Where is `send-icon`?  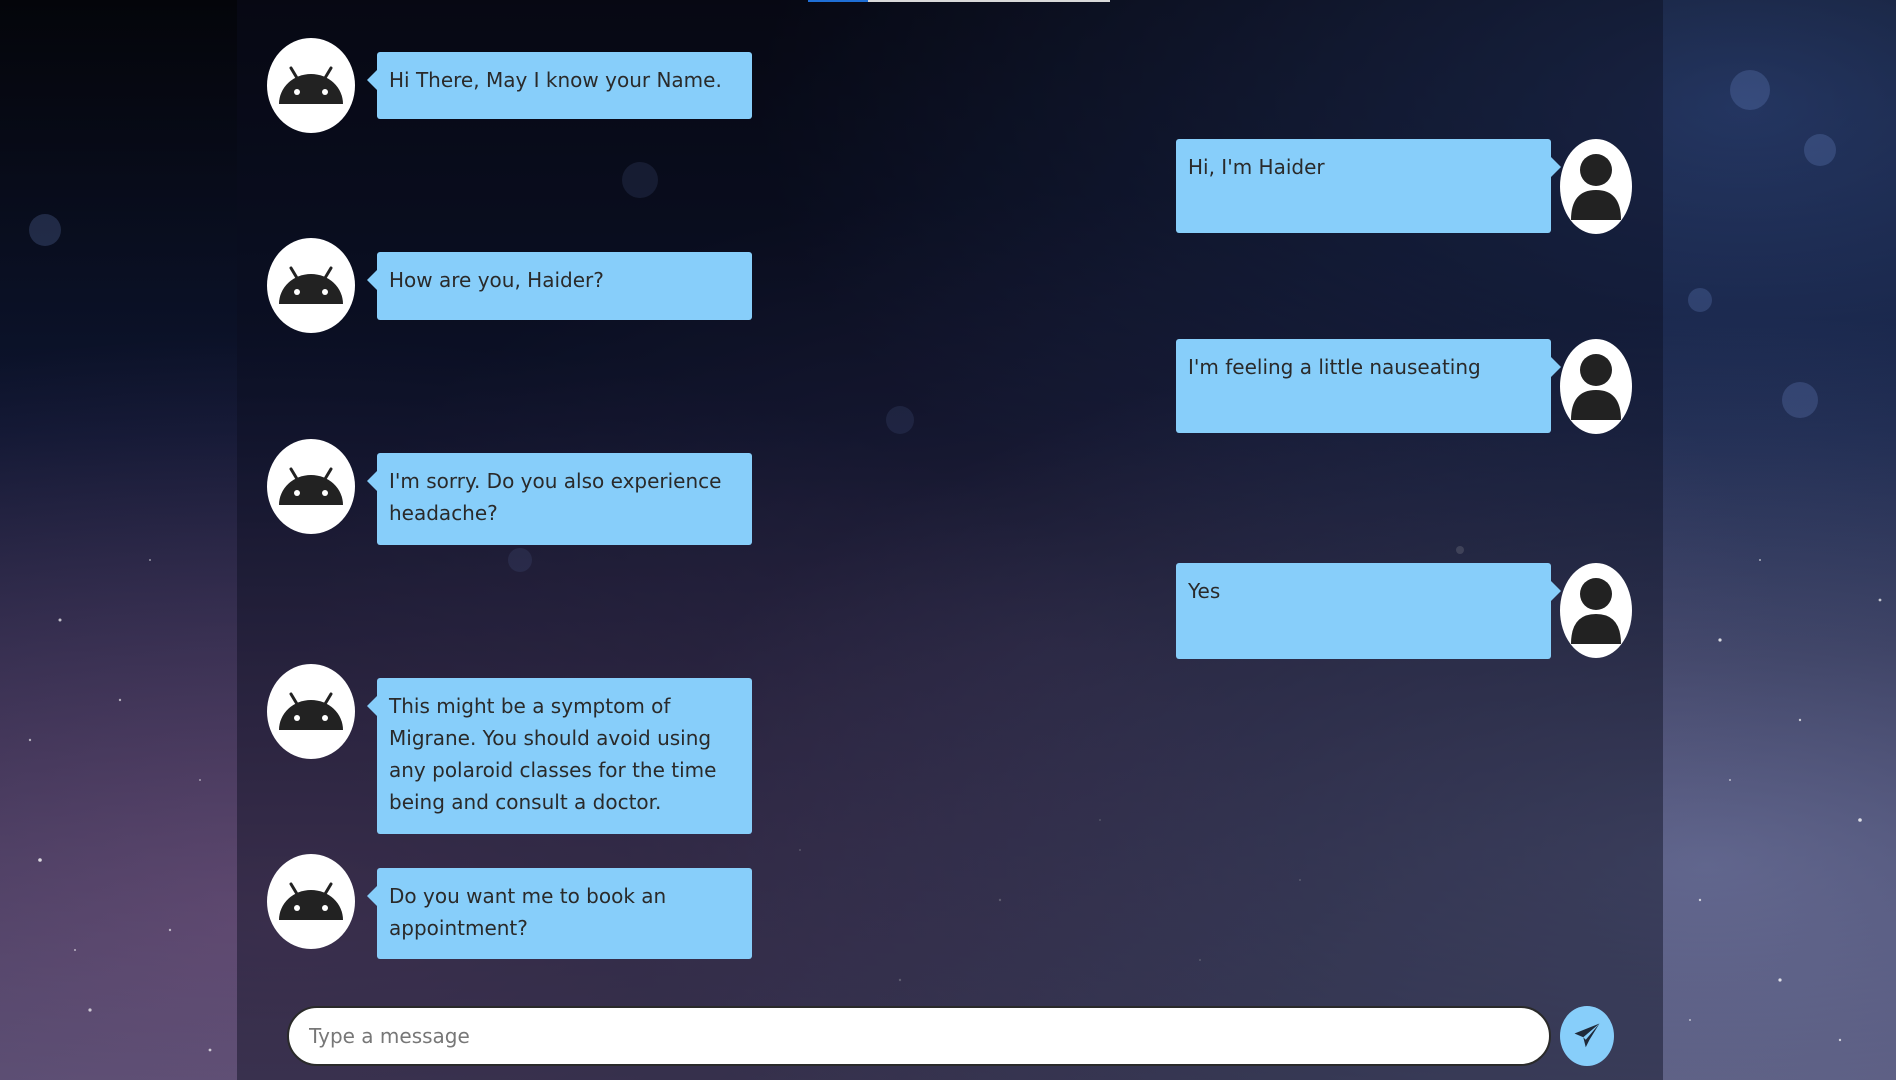 send-icon is located at coordinates (1587, 1035).